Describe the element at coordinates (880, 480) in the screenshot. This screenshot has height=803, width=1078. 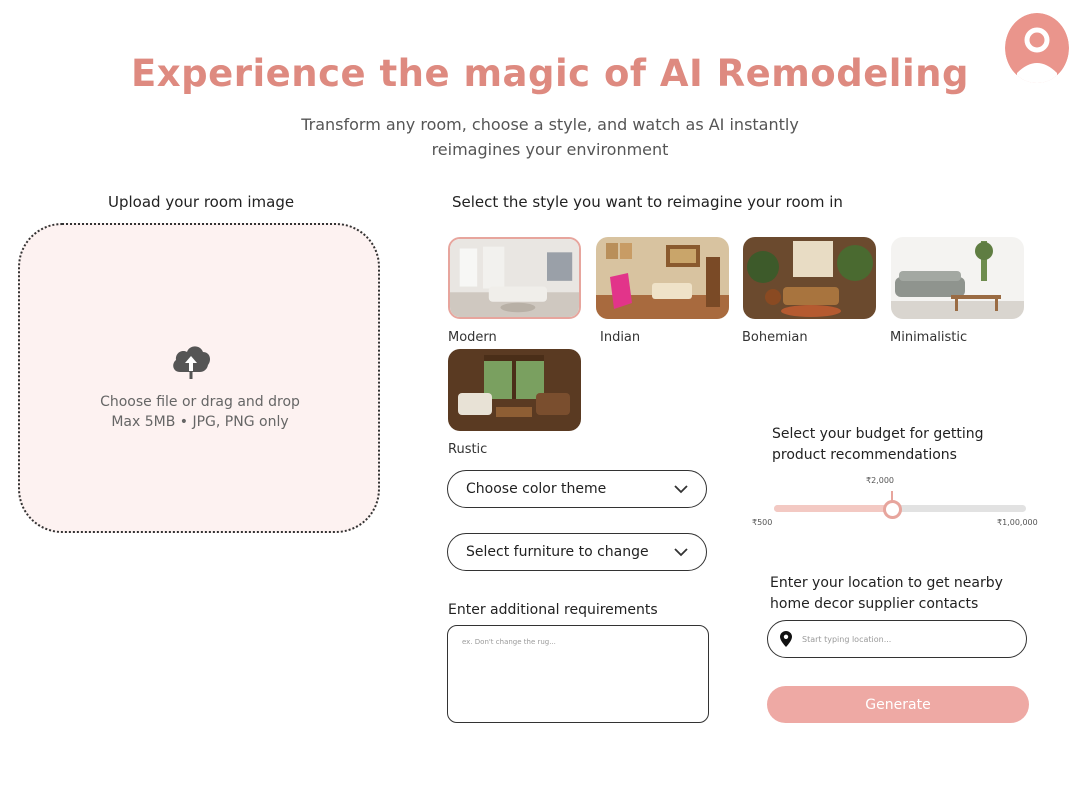
I see `budget-current-value: ₹2,000` at that location.